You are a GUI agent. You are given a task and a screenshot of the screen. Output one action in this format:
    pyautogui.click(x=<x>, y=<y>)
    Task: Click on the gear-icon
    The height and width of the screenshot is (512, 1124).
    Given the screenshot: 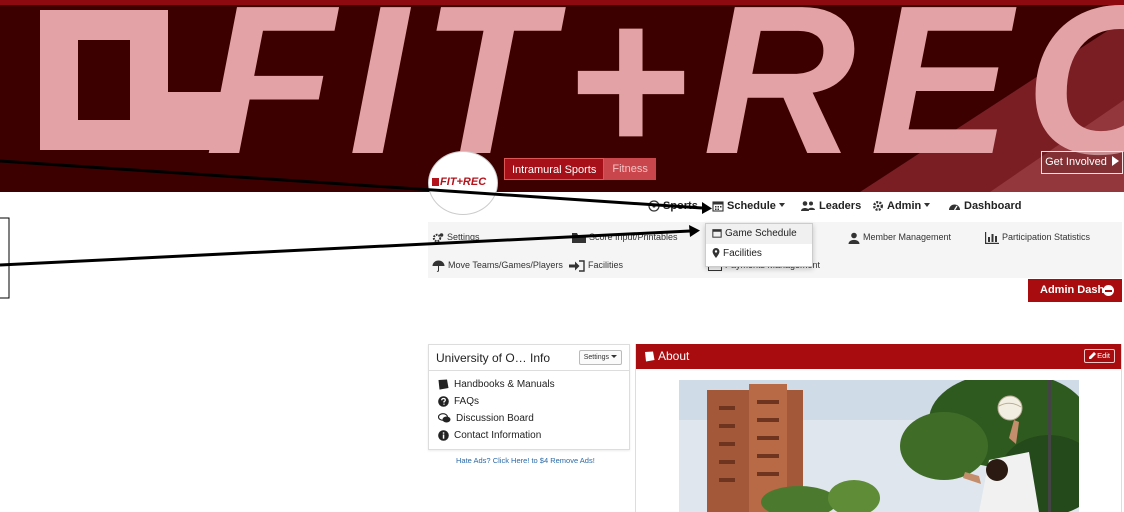 What is the action you would take?
    pyautogui.click(x=878, y=206)
    